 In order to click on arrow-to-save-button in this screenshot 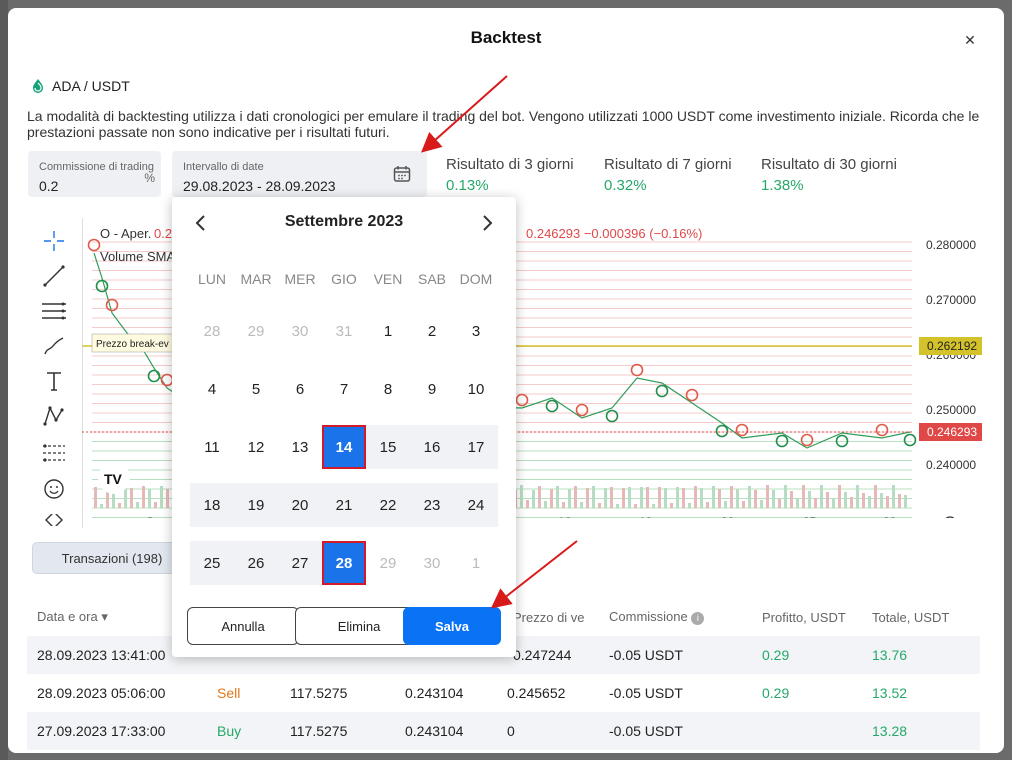, I will do `click(534, 574)`.